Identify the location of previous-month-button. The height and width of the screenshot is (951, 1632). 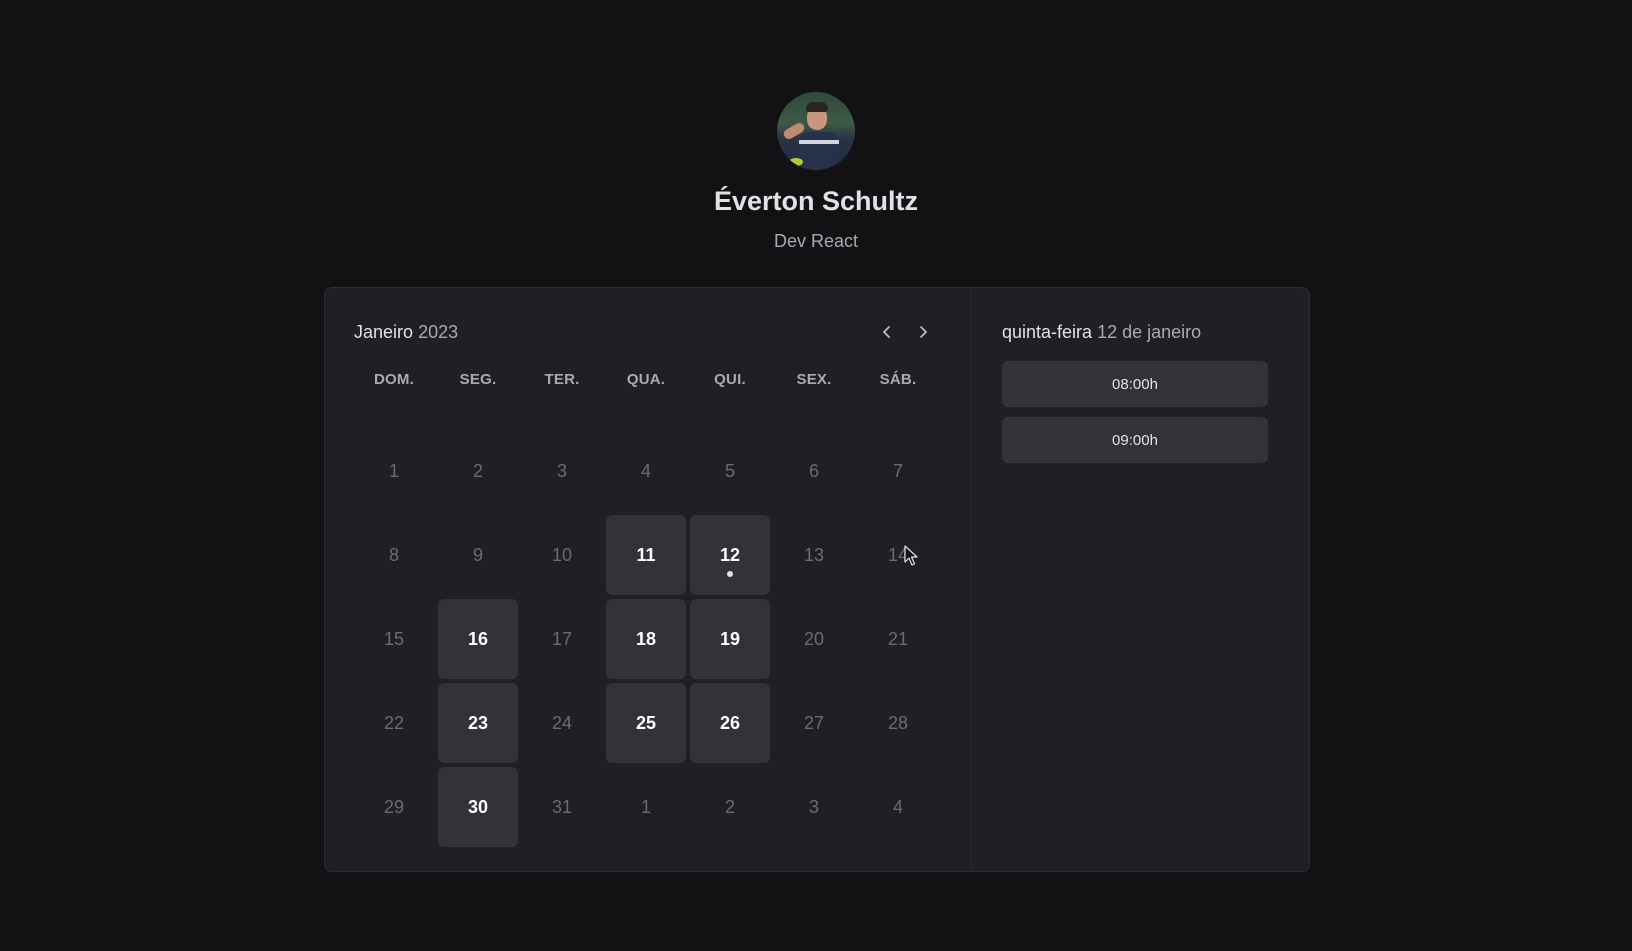
(887, 332).